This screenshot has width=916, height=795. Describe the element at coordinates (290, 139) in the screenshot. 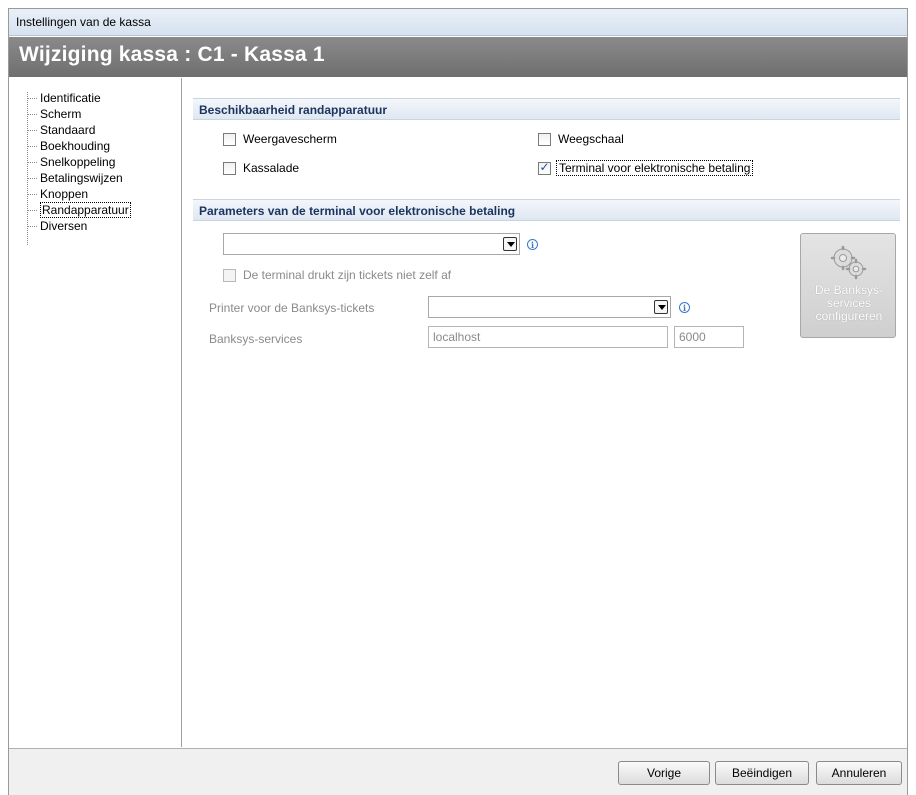

I see `display-screen-label: Weergavescherm` at that location.